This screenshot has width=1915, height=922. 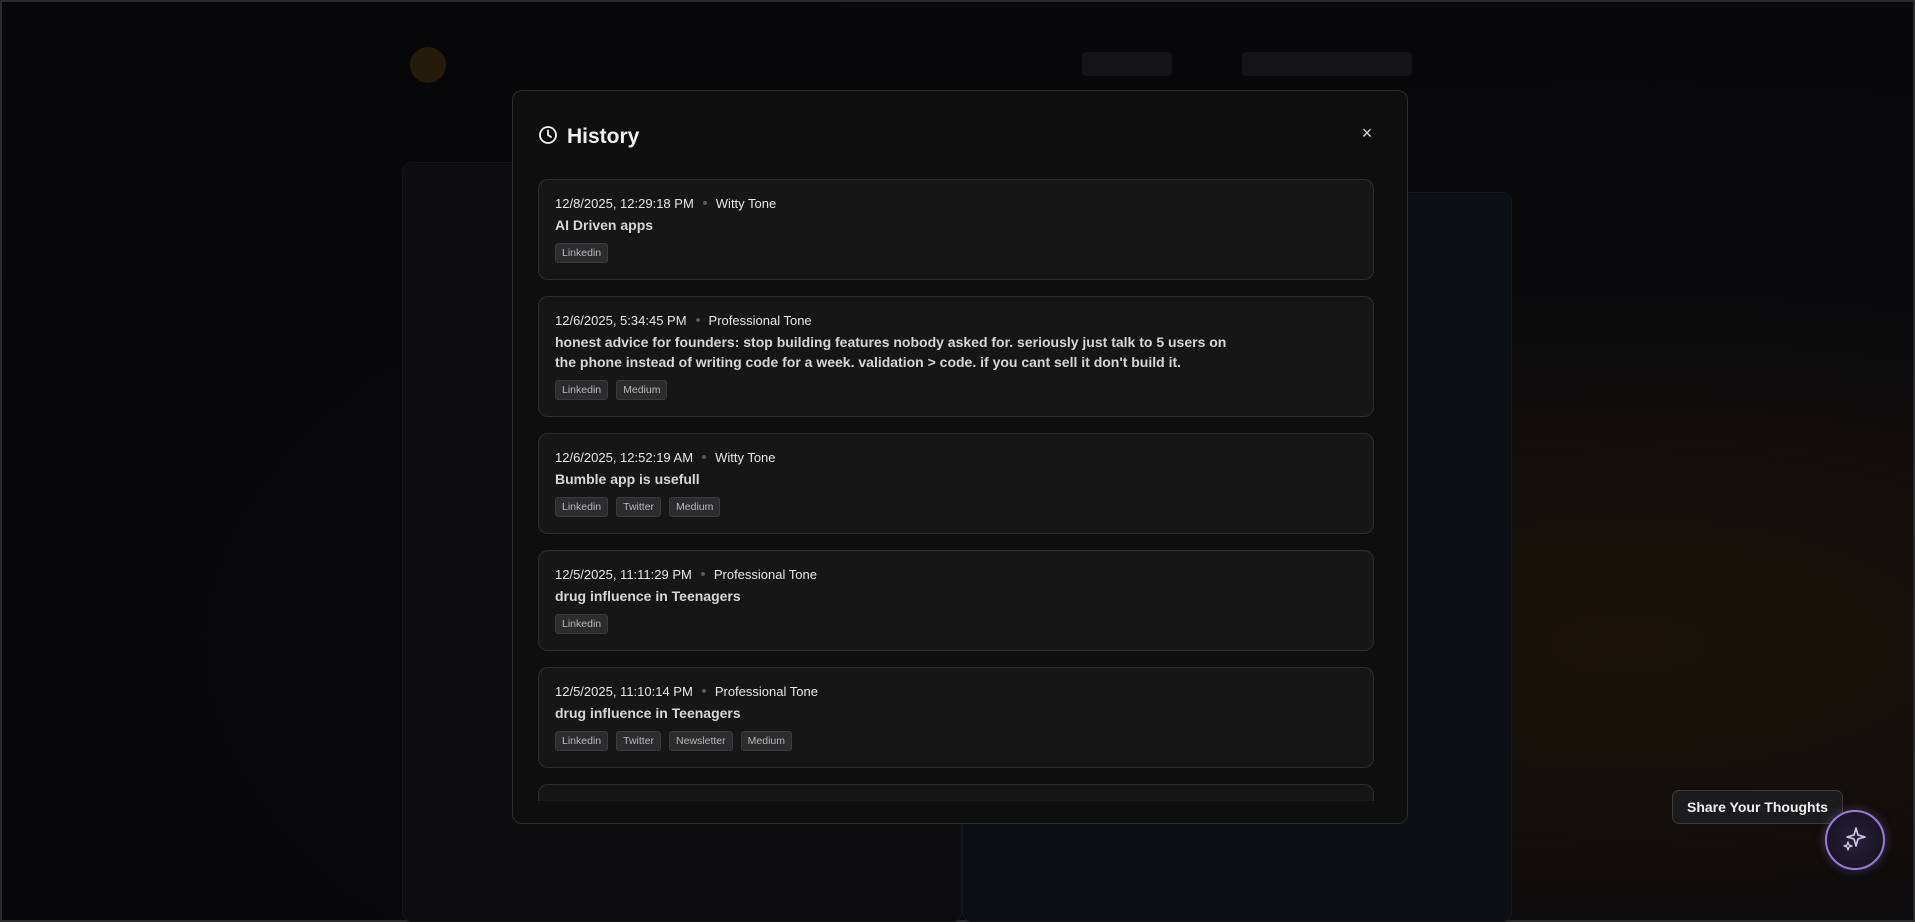 What do you see at coordinates (624, 203) in the screenshot?
I see `history-timestamp: 12/8/2025, 12:29:18 PM` at bounding box center [624, 203].